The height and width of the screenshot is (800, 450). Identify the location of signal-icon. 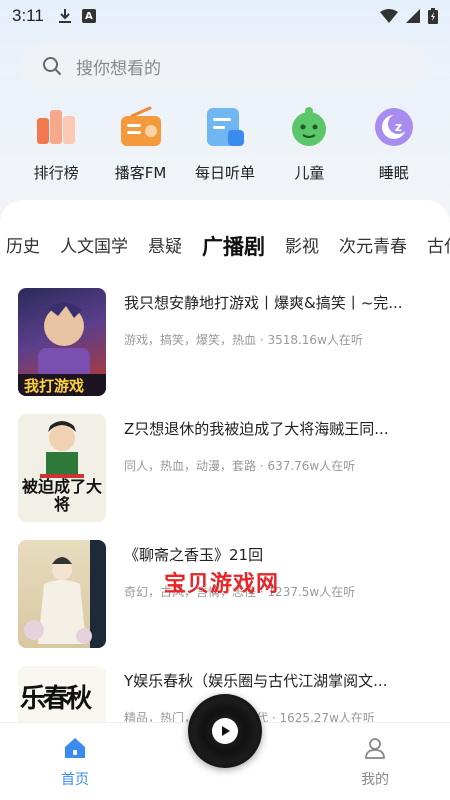
(413, 16).